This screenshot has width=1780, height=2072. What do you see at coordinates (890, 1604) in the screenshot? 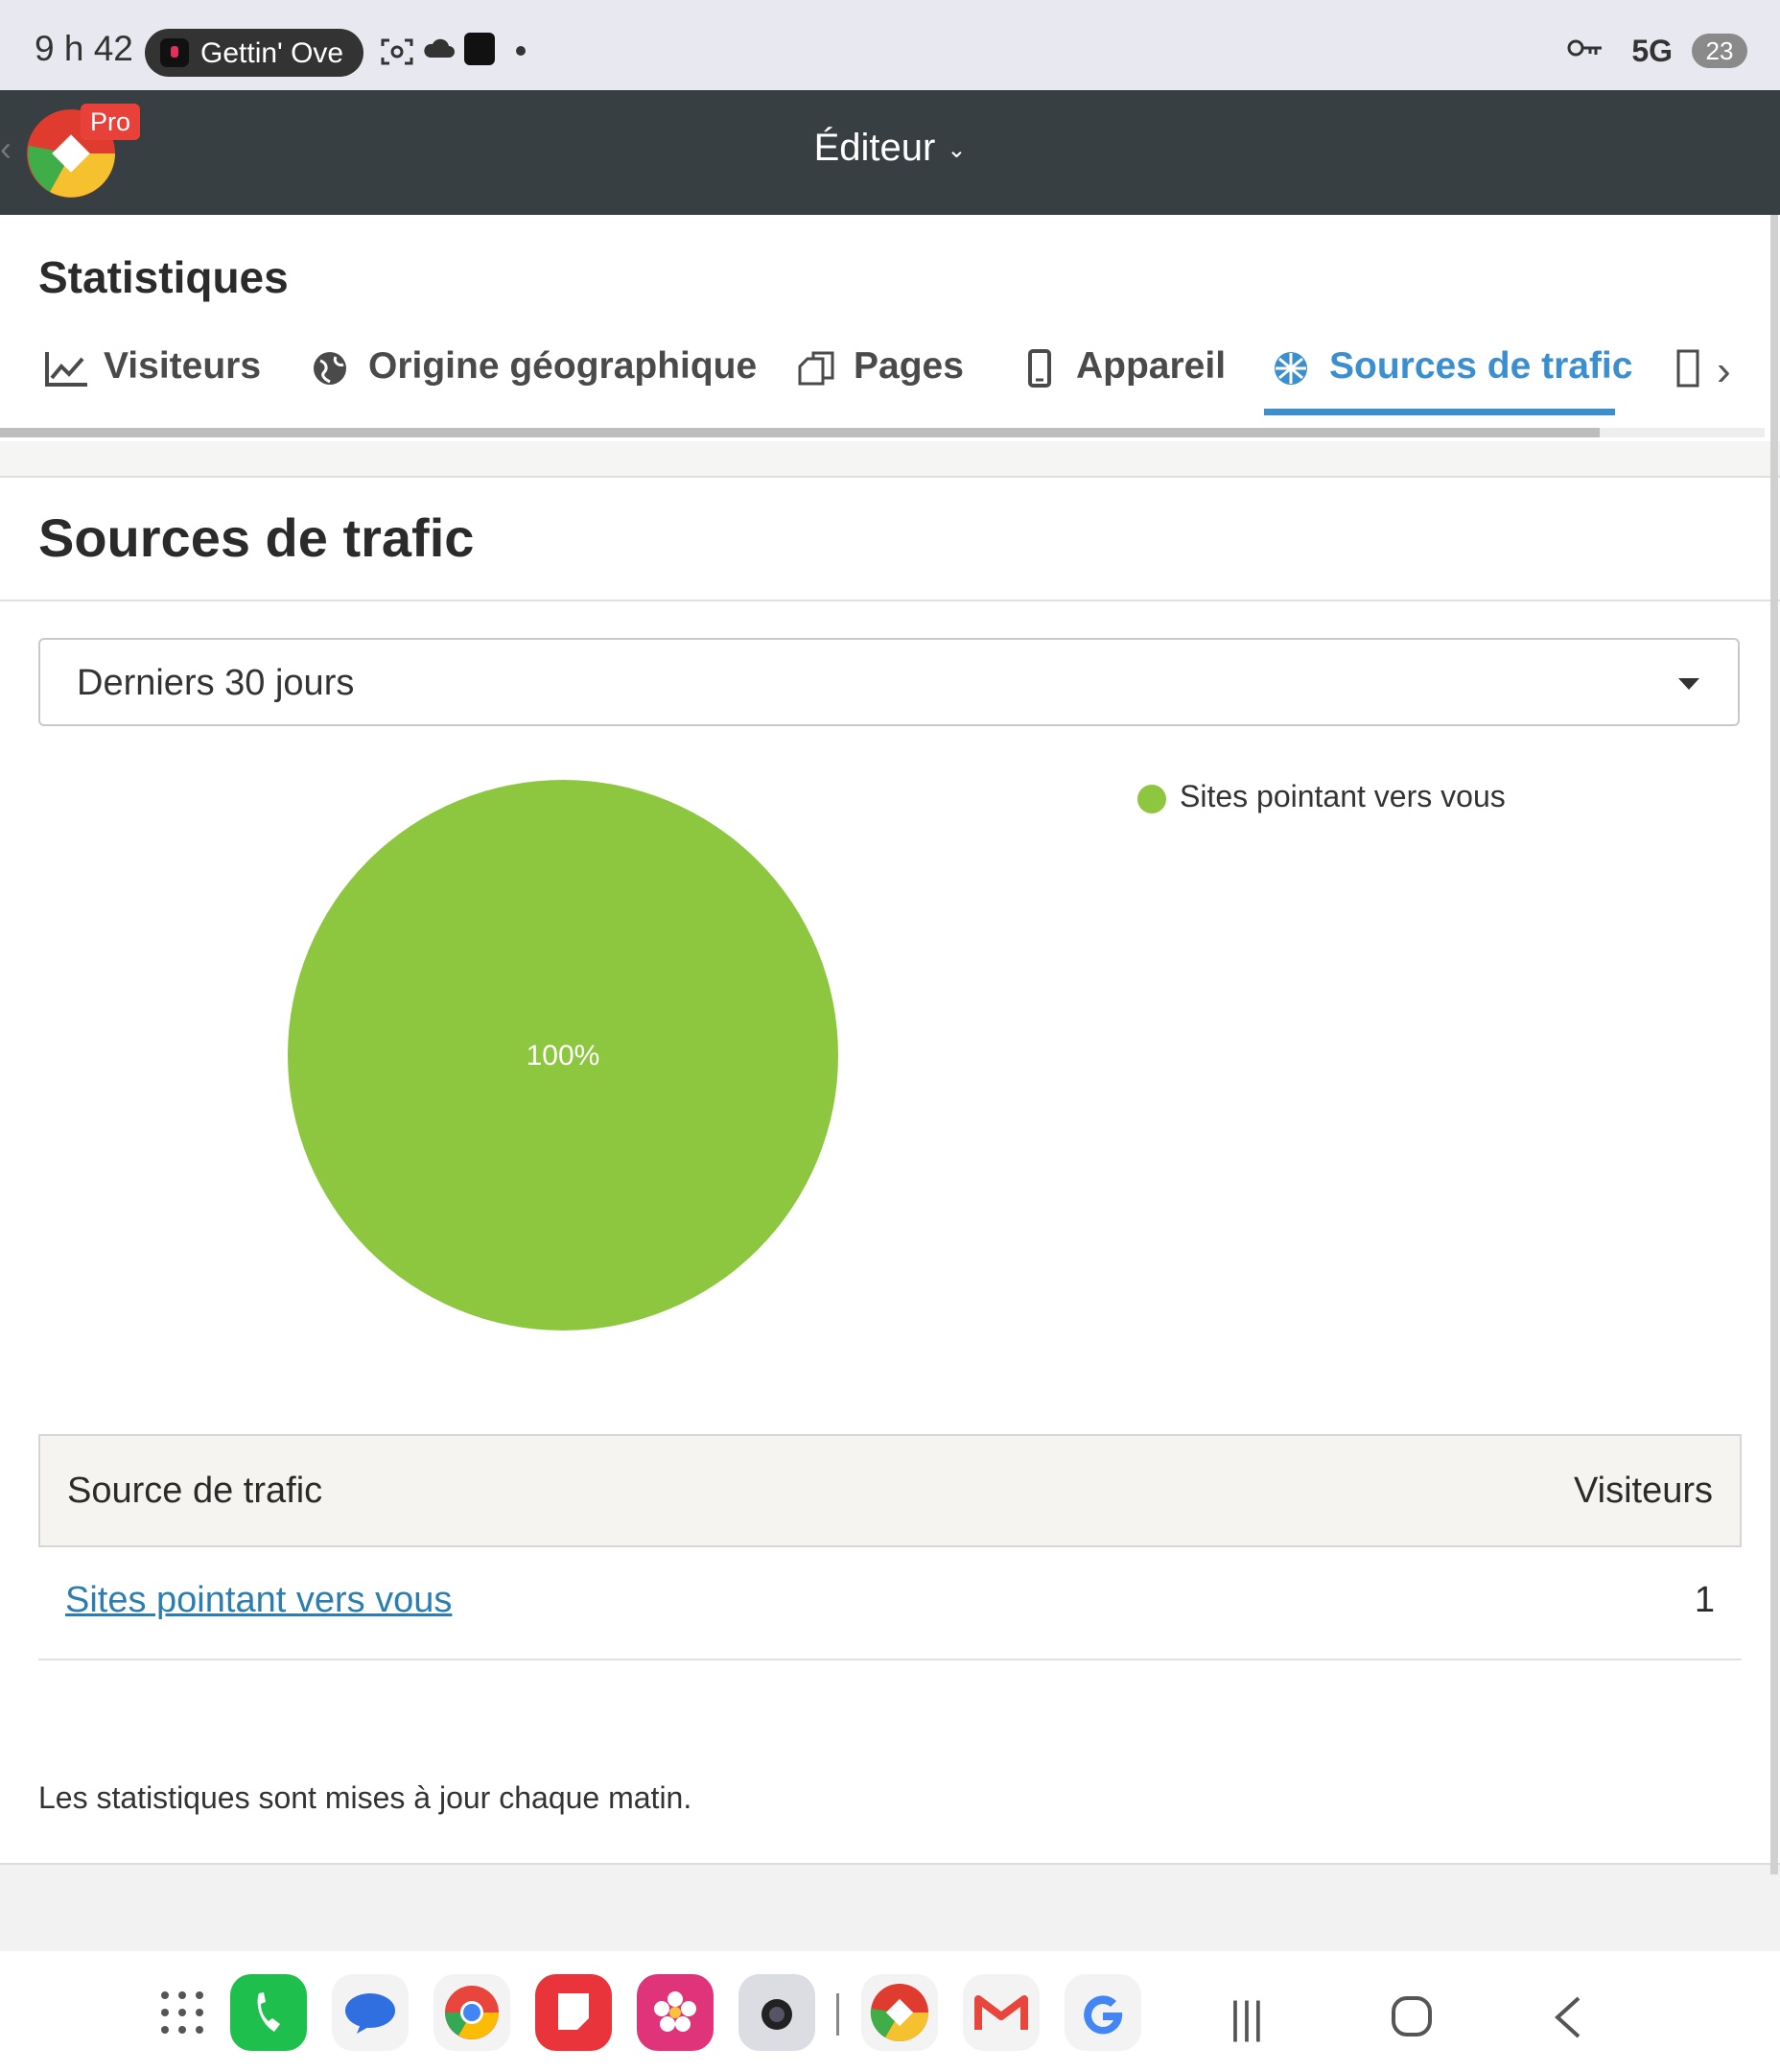
I see `table-row: Sites pointant vers vous 1` at bounding box center [890, 1604].